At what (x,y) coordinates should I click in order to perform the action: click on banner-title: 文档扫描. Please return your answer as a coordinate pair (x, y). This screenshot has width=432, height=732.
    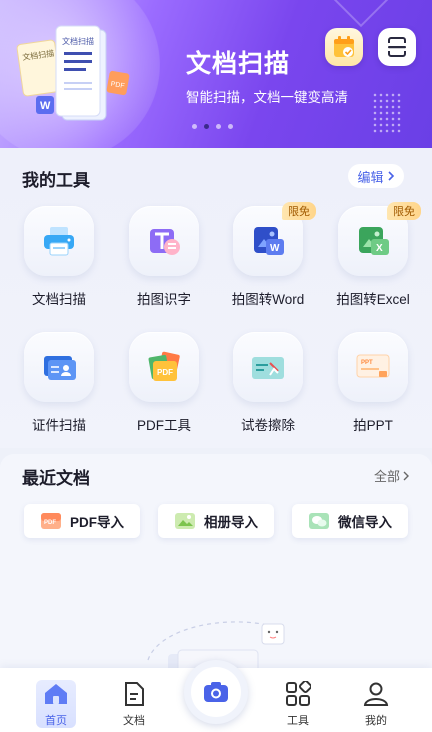
    Looking at the image, I should click on (238, 64).